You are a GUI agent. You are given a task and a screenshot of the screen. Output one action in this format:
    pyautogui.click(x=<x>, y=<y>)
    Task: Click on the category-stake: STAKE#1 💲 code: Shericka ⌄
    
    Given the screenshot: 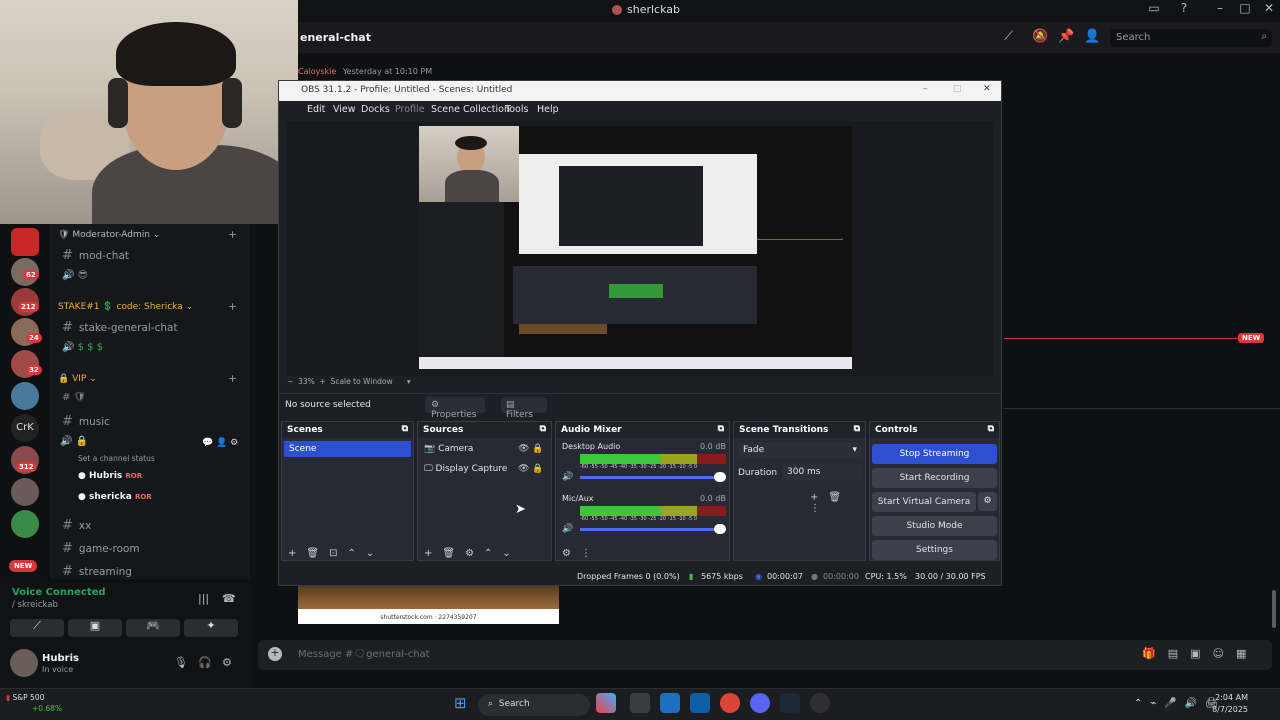 What is the action you would take?
    pyautogui.click(x=125, y=307)
    